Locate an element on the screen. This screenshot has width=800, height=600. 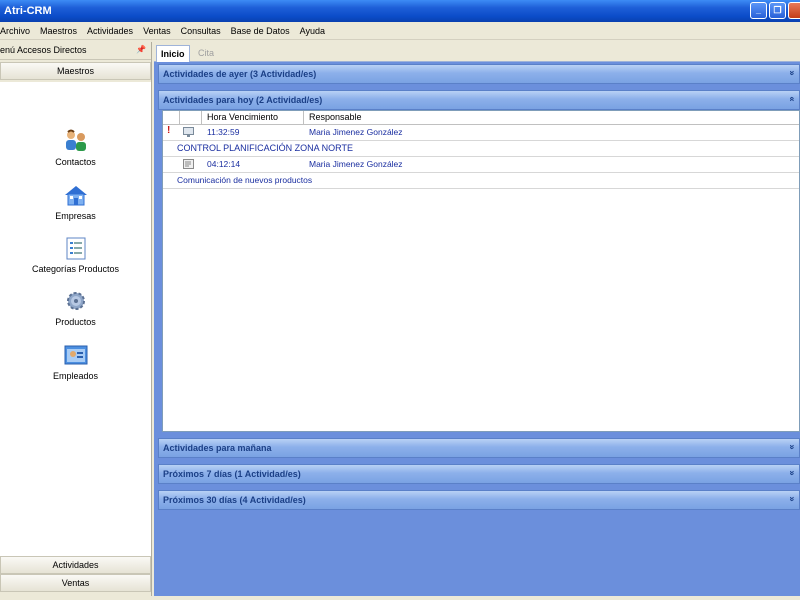
shortcuts-title: enú Accesos Directos is located at coordinates (43, 50).